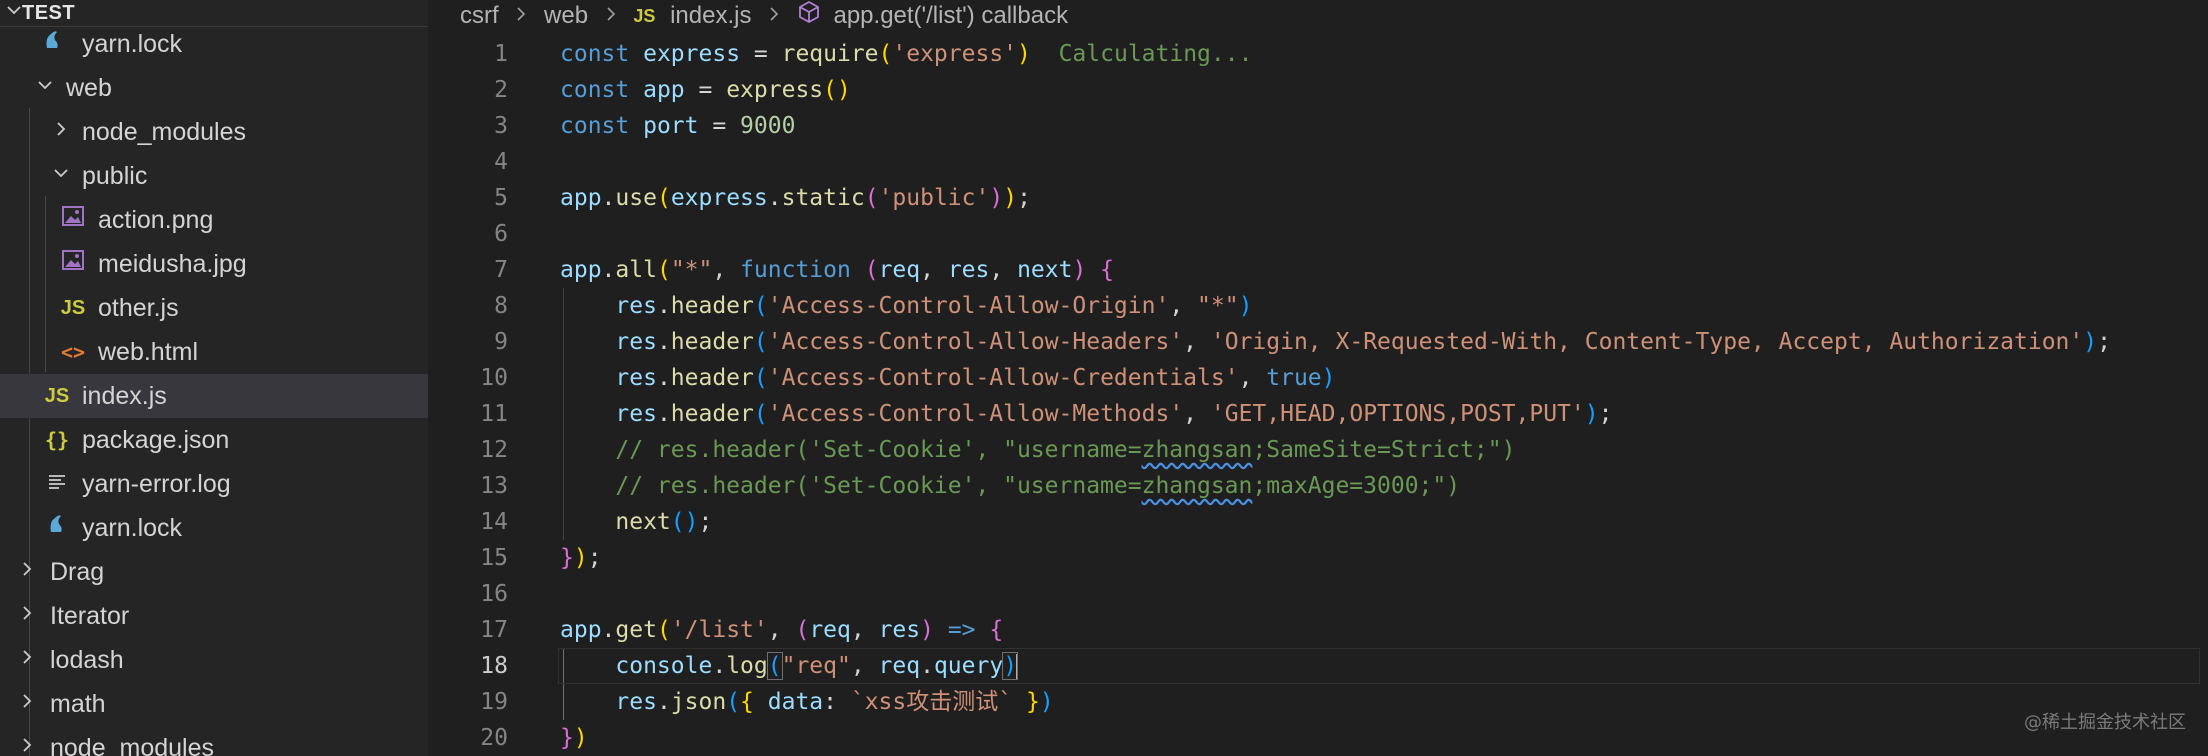 The height and width of the screenshot is (756, 2208). Describe the element at coordinates (57, 440) in the screenshot. I see `json-icon: {}` at that location.